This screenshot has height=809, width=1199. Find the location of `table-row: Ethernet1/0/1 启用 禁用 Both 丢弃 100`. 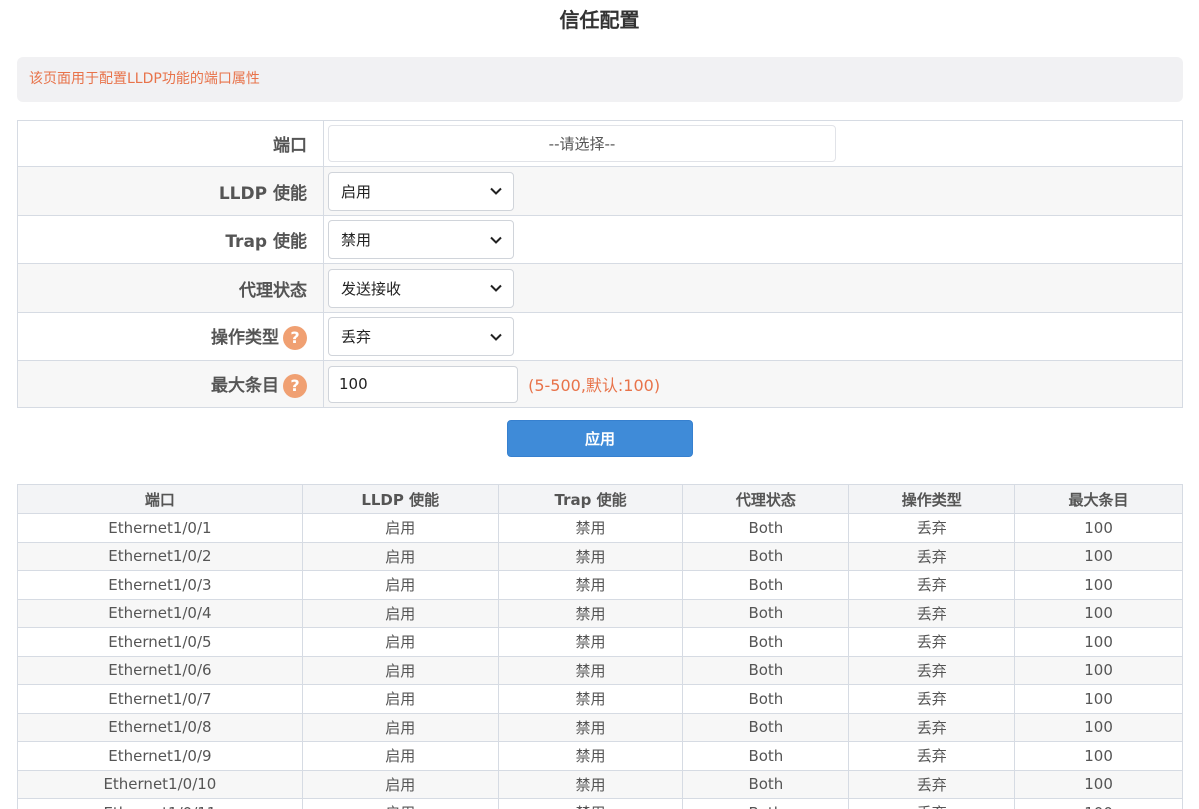

table-row: Ethernet1/0/1 启用 禁用 Both 丢弃 100 is located at coordinates (600, 528).